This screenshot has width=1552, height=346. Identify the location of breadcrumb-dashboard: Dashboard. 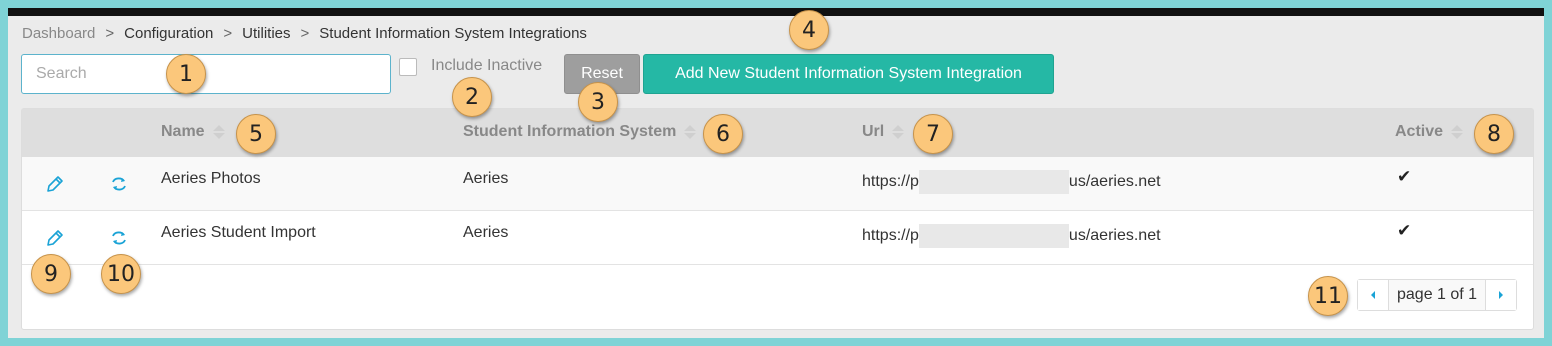
(58, 33).